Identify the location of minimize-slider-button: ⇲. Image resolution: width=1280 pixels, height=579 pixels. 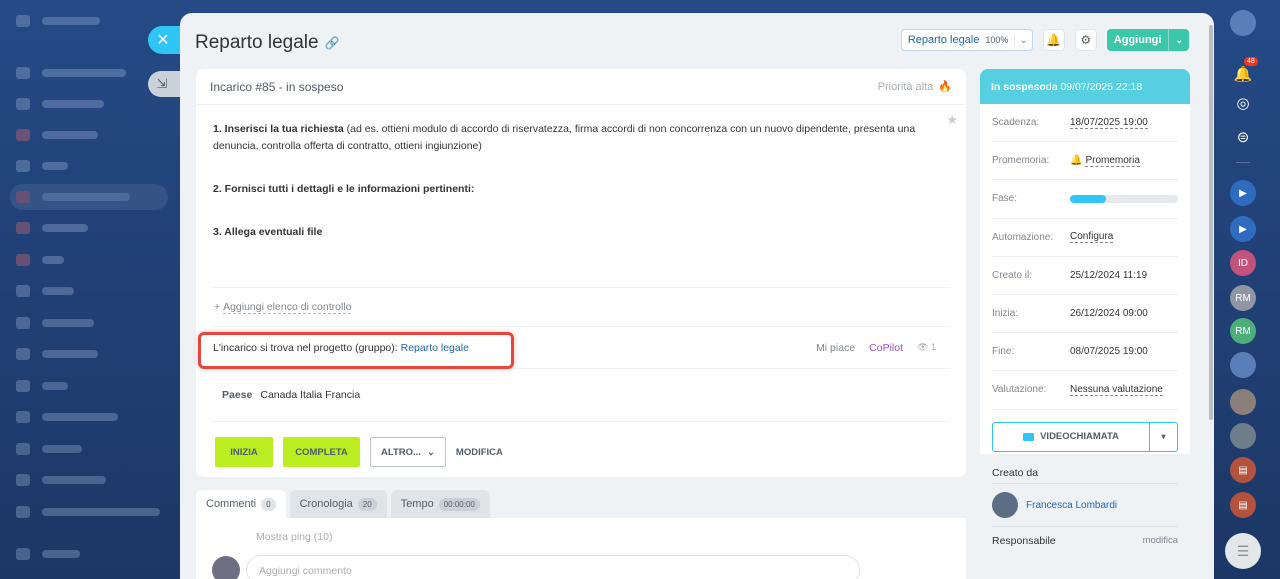
(165, 84).